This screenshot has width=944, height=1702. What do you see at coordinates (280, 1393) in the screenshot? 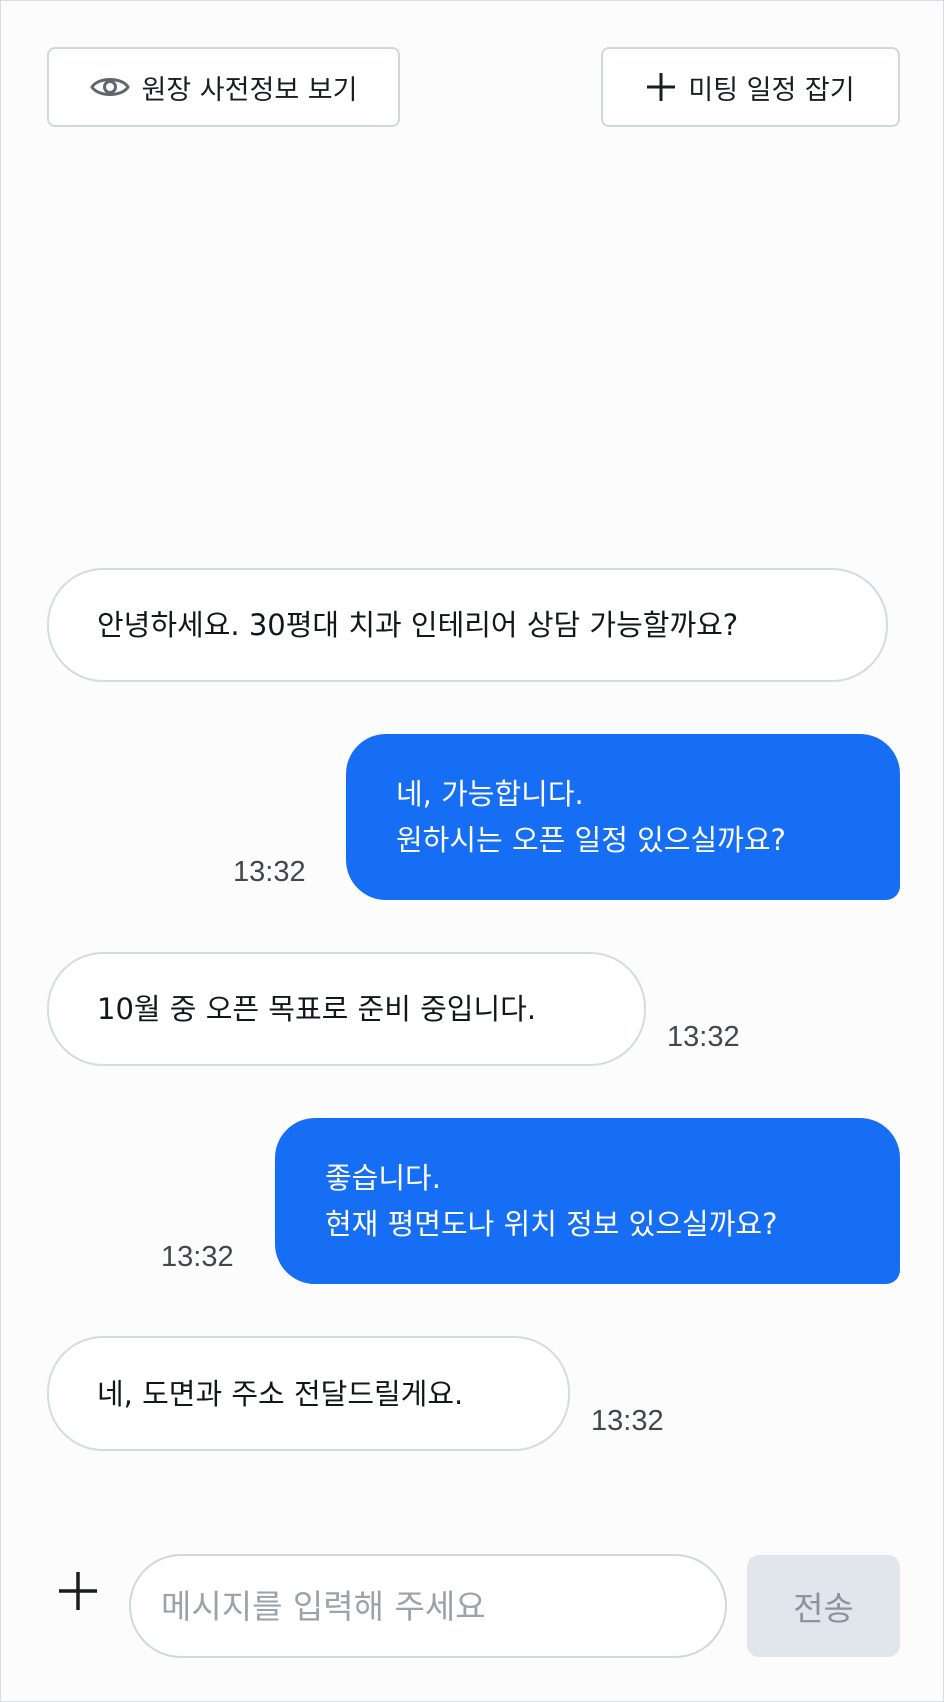
I see `message-text: 네, 도면과 주소 전달드릴게요.` at bounding box center [280, 1393].